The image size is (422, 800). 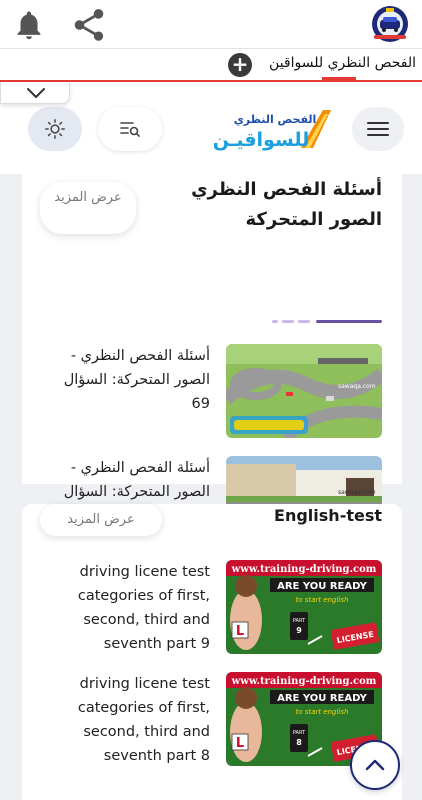 I want to click on scroll-to-top-button, so click(x=375, y=765).